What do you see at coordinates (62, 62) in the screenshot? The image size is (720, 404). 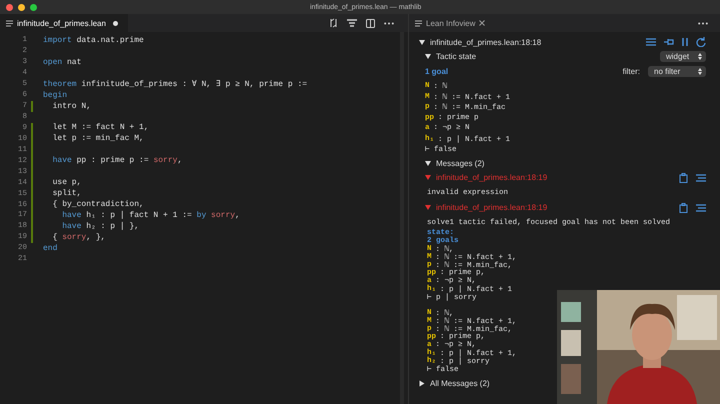 I see `code-line: open nat` at bounding box center [62, 62].